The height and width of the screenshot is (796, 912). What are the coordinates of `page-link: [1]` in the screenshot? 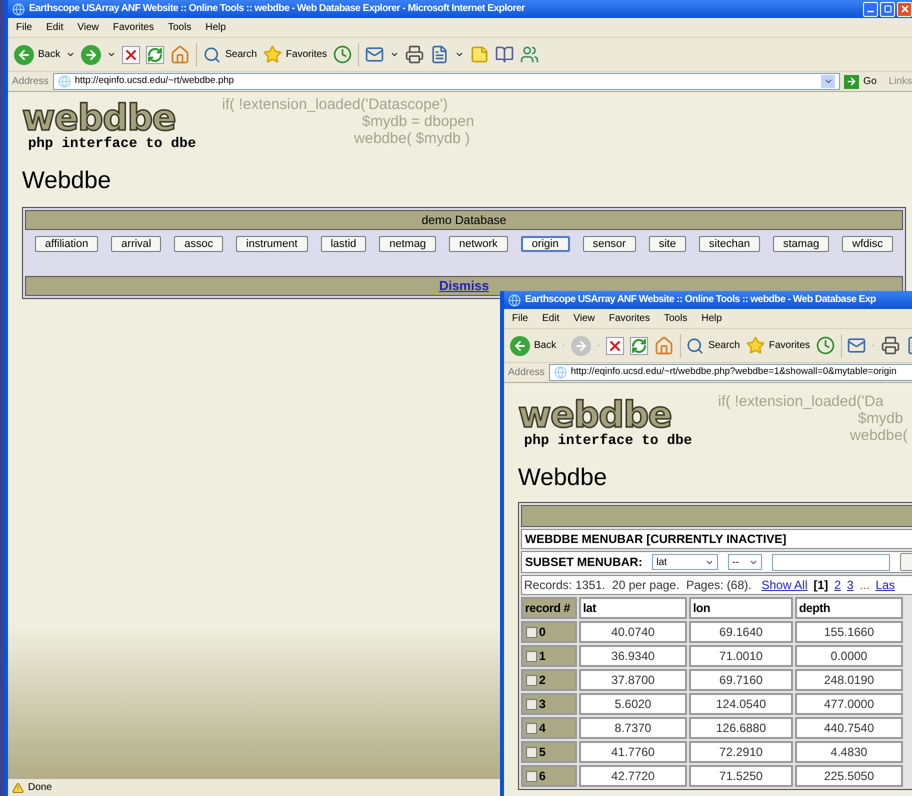 It's located at (821, 585).